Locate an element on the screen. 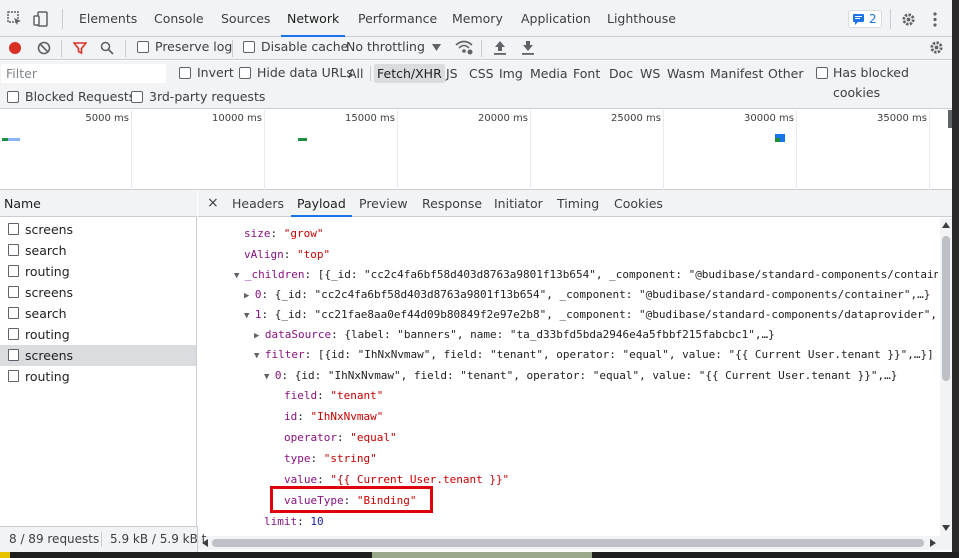 This screenshot has width=959, height=558. network-conditions-icon is located at coordinates (464, 47).